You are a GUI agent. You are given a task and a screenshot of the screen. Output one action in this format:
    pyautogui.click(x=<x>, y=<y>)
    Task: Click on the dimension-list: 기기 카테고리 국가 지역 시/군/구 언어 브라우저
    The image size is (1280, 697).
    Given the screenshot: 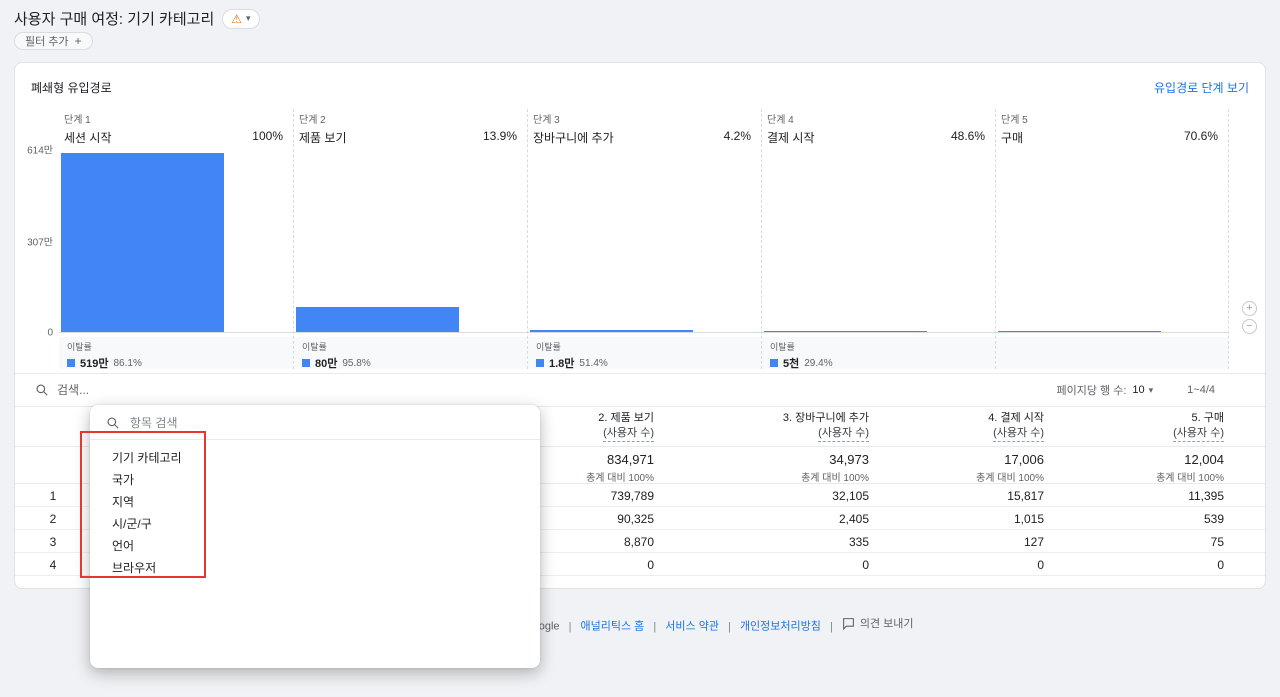 What is the action you would take?
    pyautogui.click(x=315, y=509)
    